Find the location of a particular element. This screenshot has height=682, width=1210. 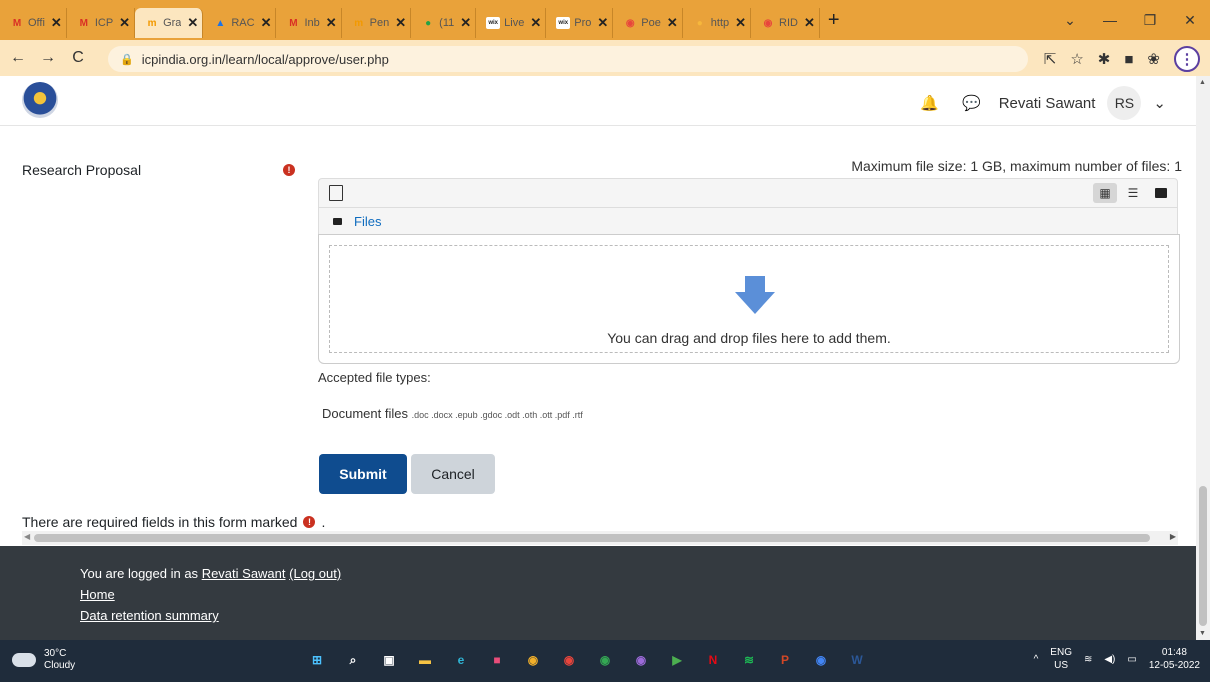

file-explorer-icon: ▬ is located at coordinates (425, 660).